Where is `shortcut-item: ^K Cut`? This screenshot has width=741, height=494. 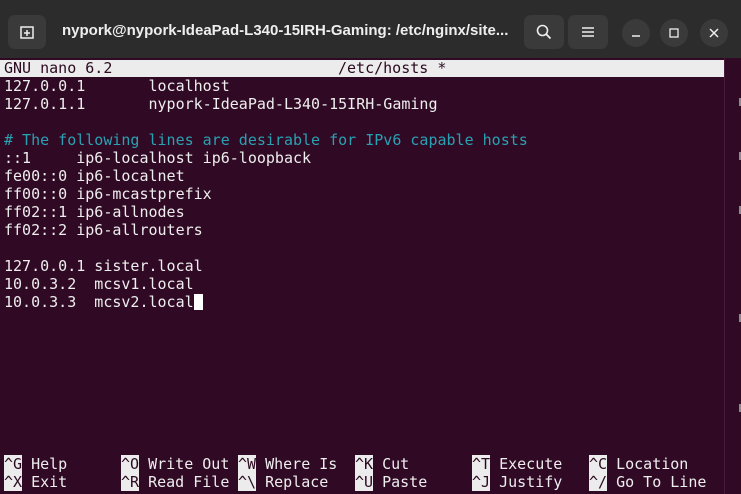 shortcut-item: ^K Cut is located at coordinates (382, 464).